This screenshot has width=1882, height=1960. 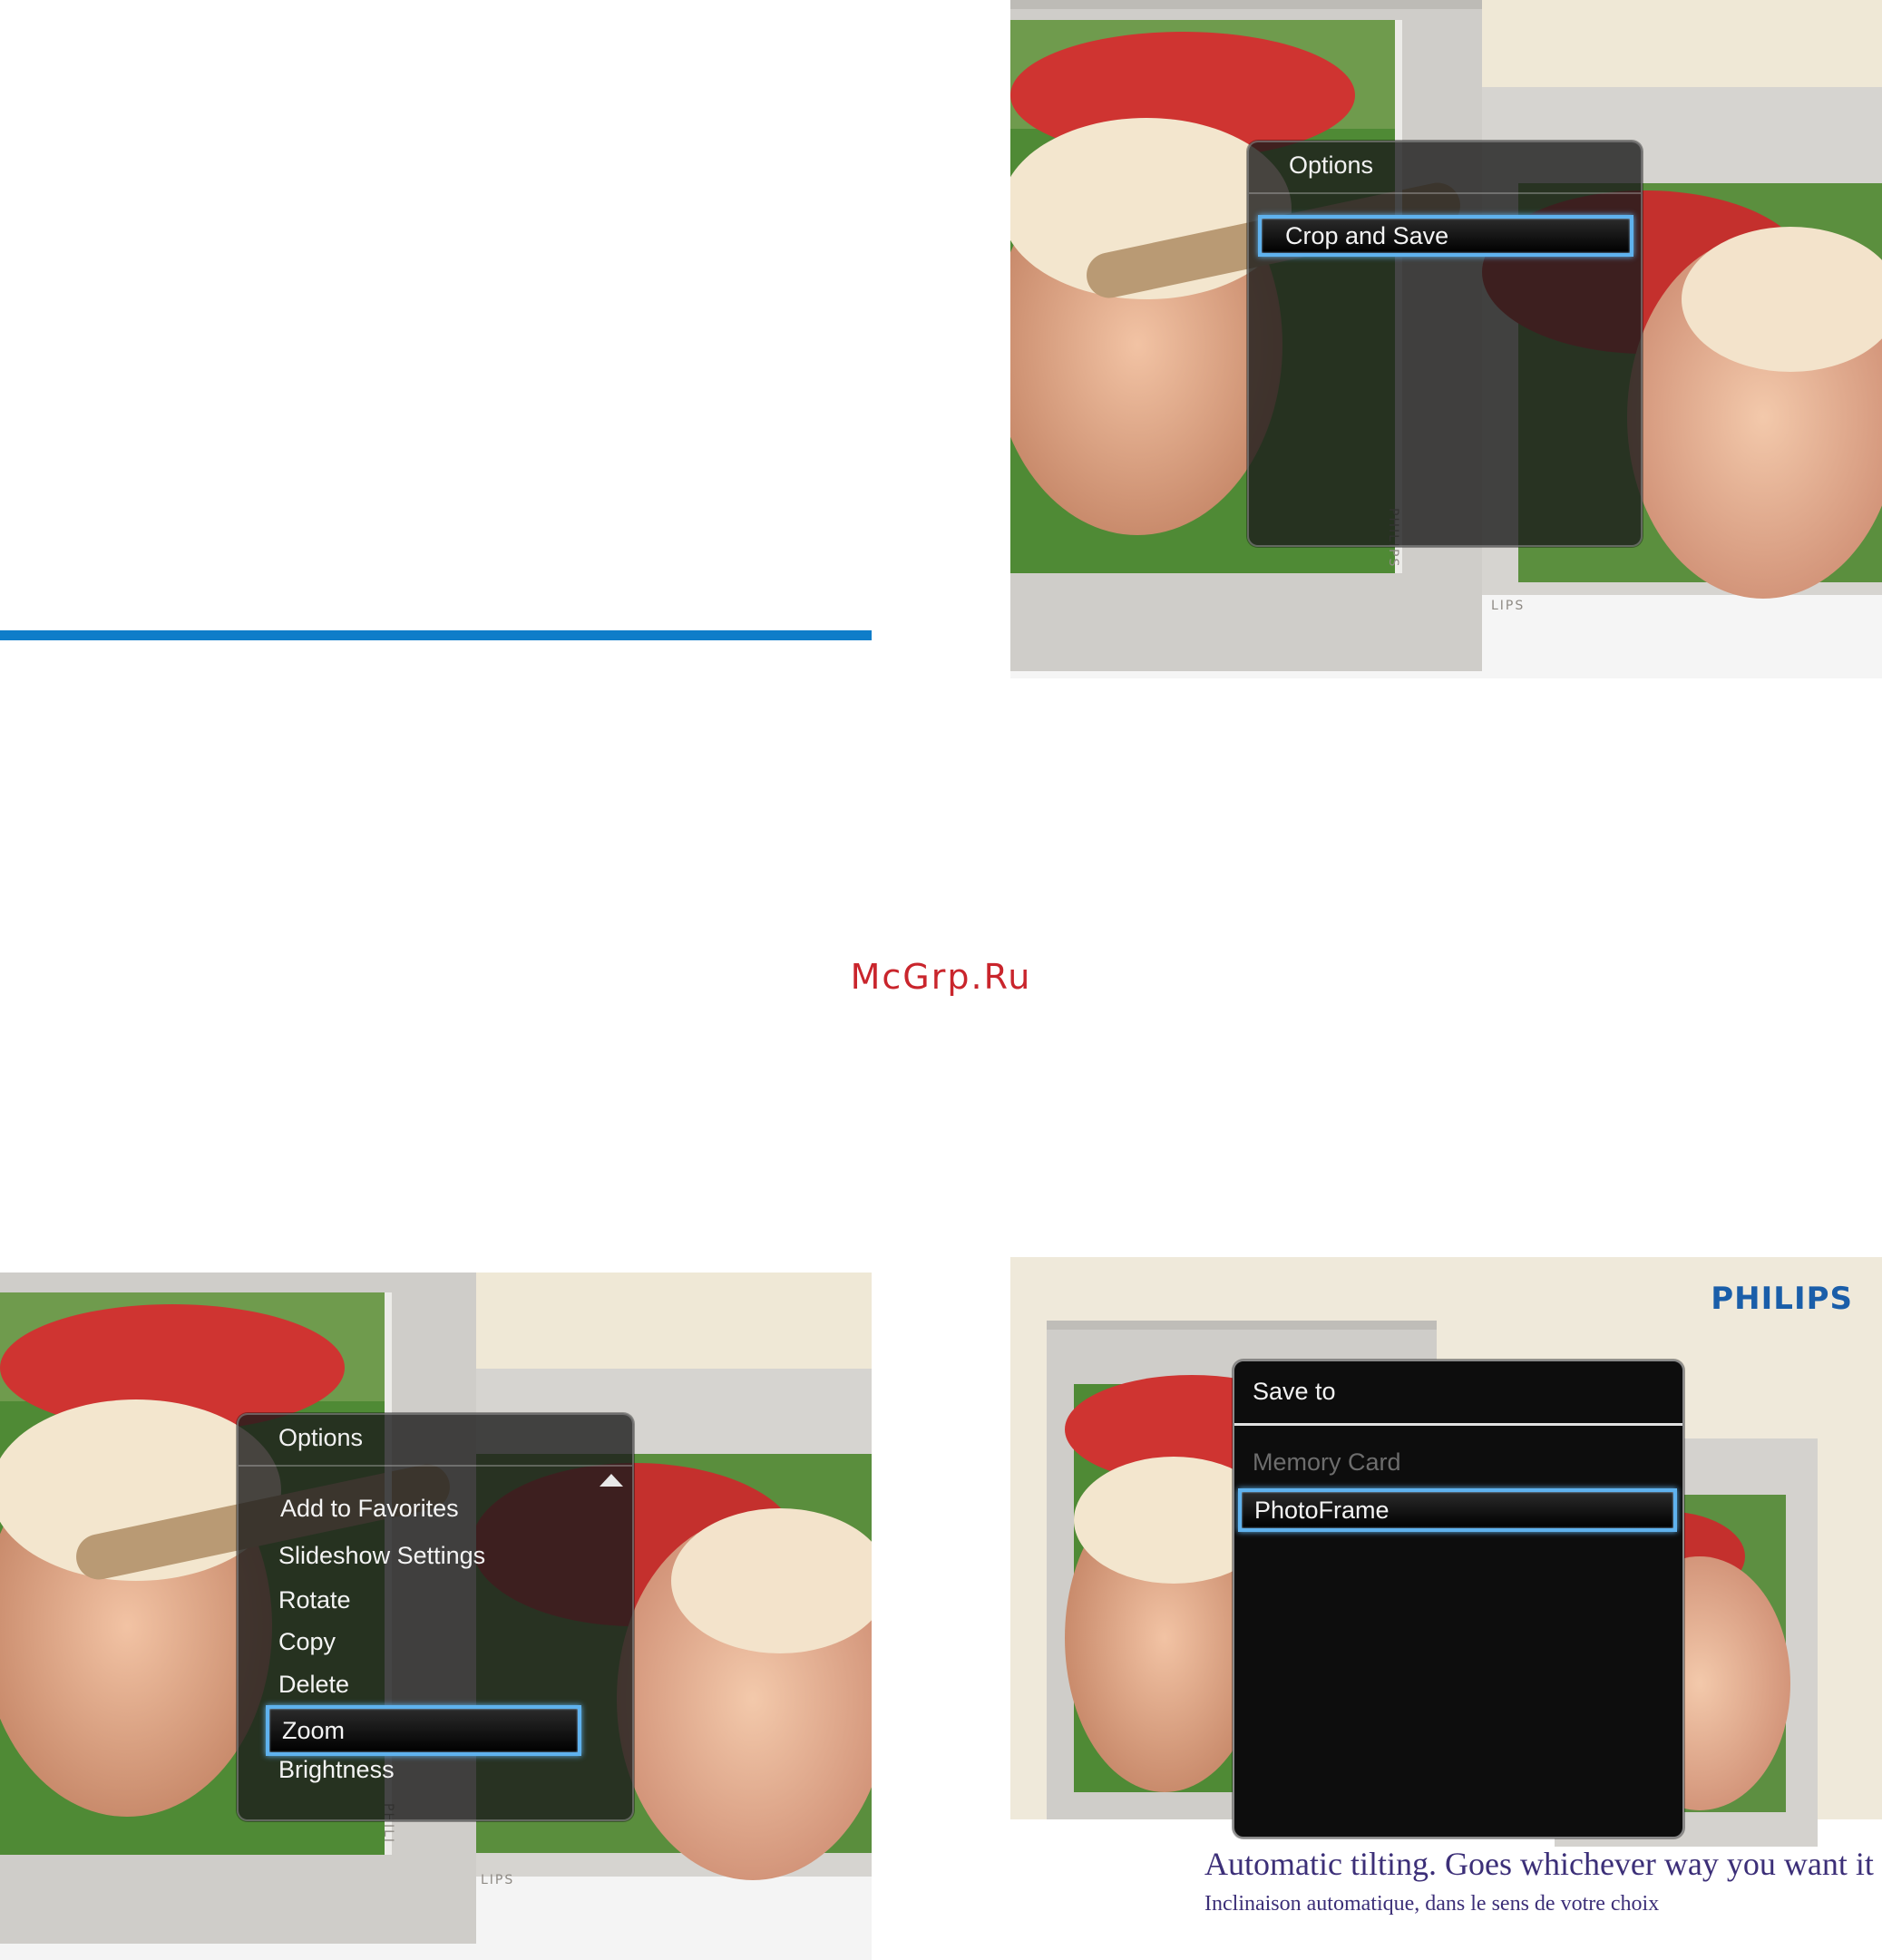 What do you see at coordinates (1458, 1599) in the screenshot?
I see `save-to-menu: Save to Memory Card PhotoFrame` at bounding box center [1458, 1599].